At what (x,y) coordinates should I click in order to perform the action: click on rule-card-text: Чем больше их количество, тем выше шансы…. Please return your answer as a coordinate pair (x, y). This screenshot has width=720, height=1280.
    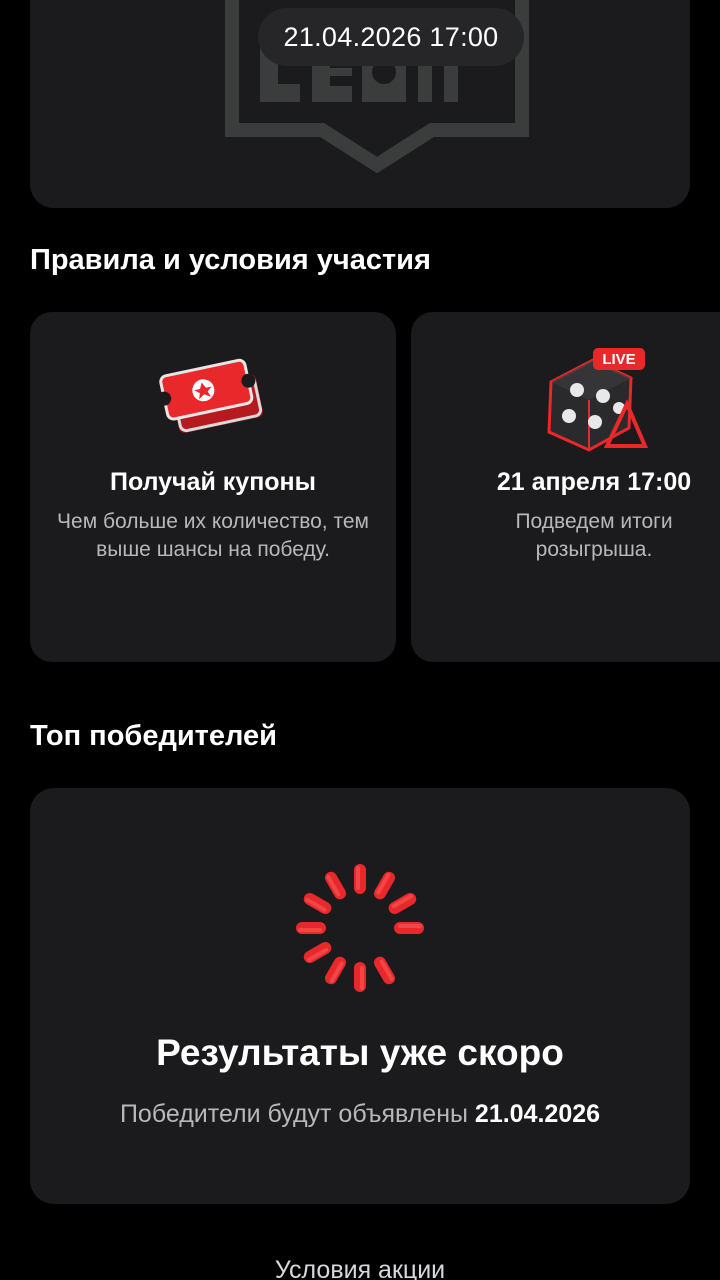
    Looking at the image, I should click on (213, 535).